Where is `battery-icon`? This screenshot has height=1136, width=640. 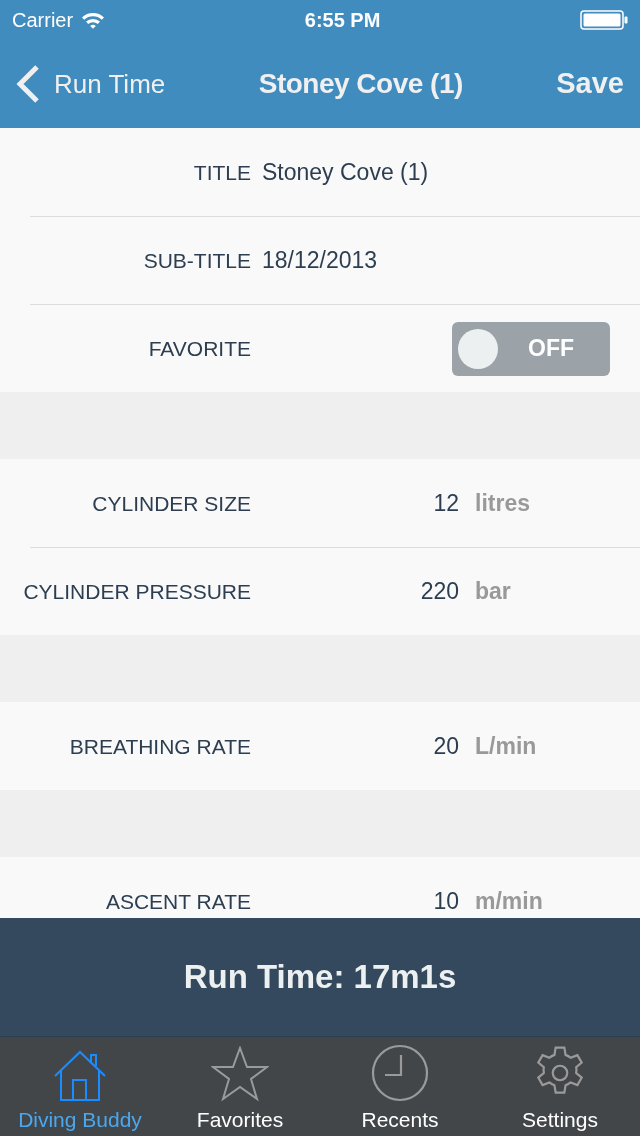
battery-icon is located at coordinates (604, 20).